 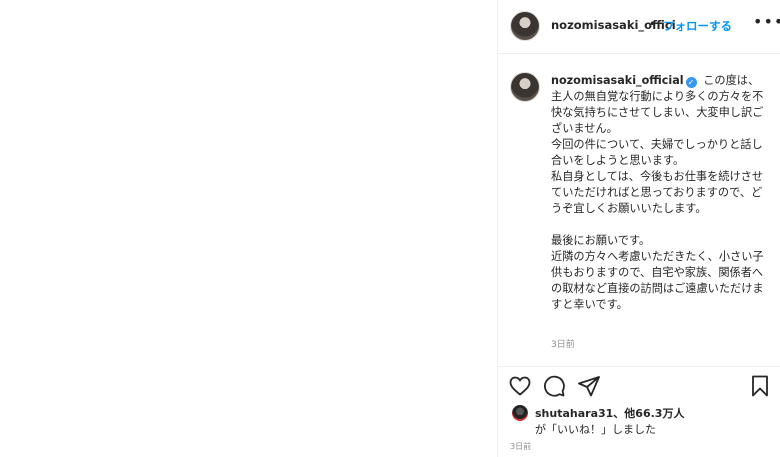 I want to click on liker-avatar, so click(x=520, y=413).